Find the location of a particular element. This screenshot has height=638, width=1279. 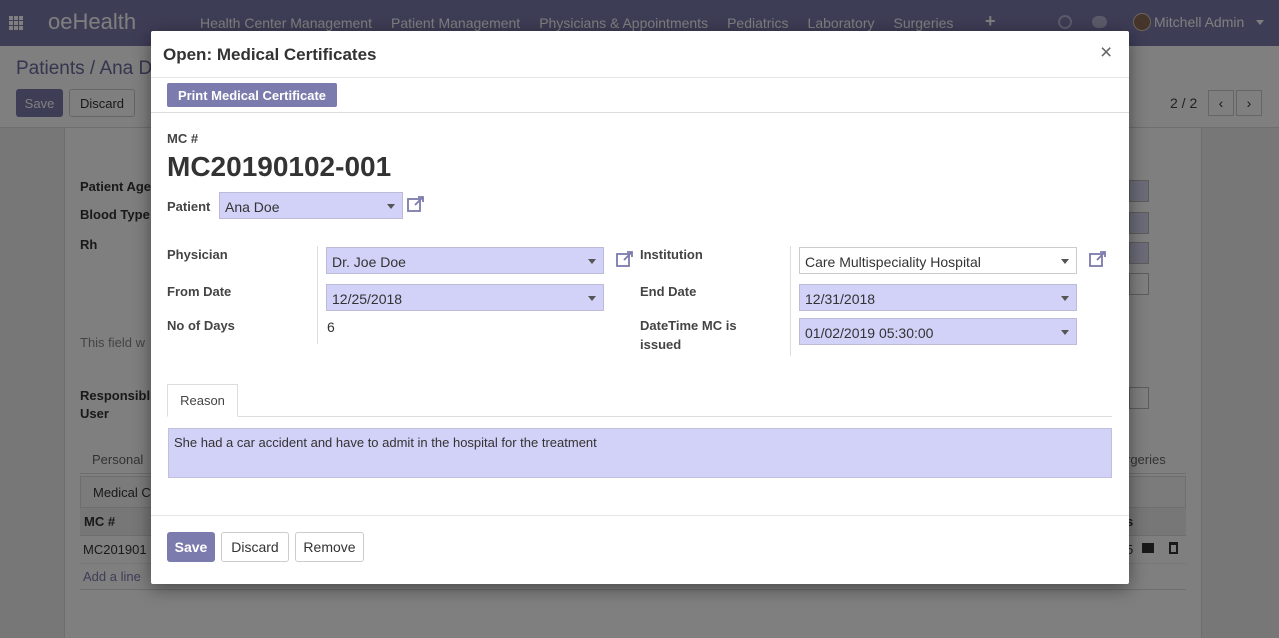

datetime-issued-label-line2: issued is located at coordinates (661, 344).